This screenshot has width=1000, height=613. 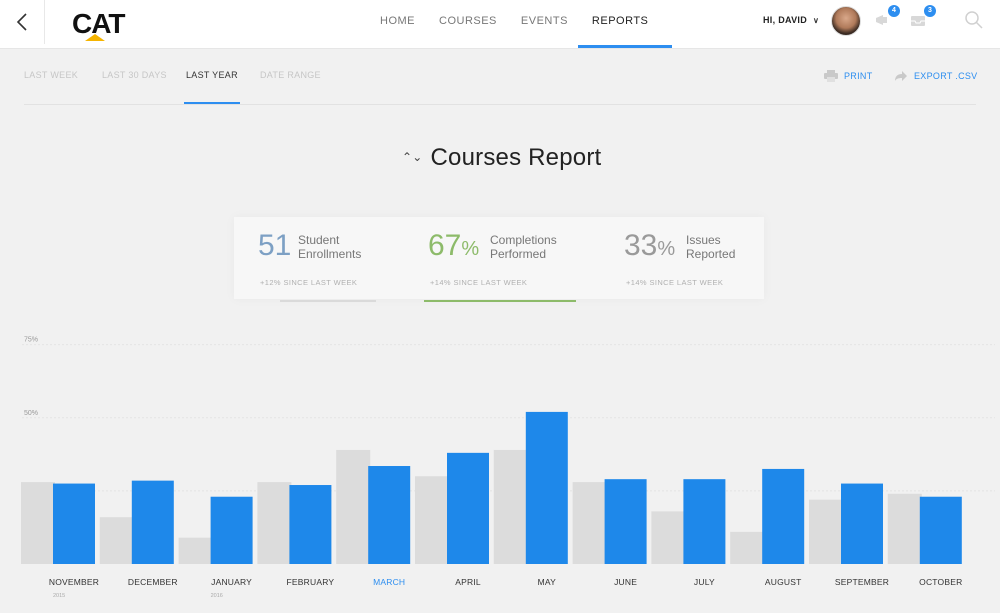 What do you see at coordinates (311, 582) in the screenshot?
I see `x-tick-label: FEBRUARY` at bounding box center [311, 582].